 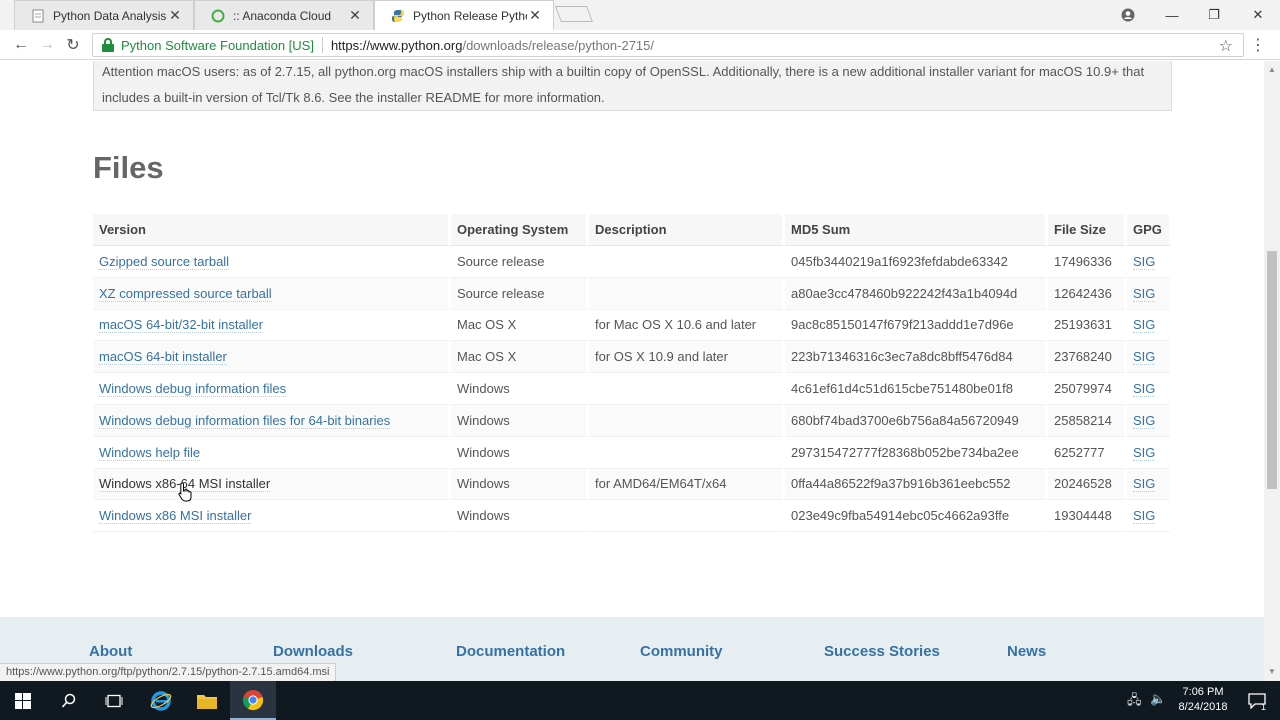 What do you see at coordinates (1087, 325) in the screenshot?
I see `file-size-cell: 25193631` at bounding box center [1087, 325].